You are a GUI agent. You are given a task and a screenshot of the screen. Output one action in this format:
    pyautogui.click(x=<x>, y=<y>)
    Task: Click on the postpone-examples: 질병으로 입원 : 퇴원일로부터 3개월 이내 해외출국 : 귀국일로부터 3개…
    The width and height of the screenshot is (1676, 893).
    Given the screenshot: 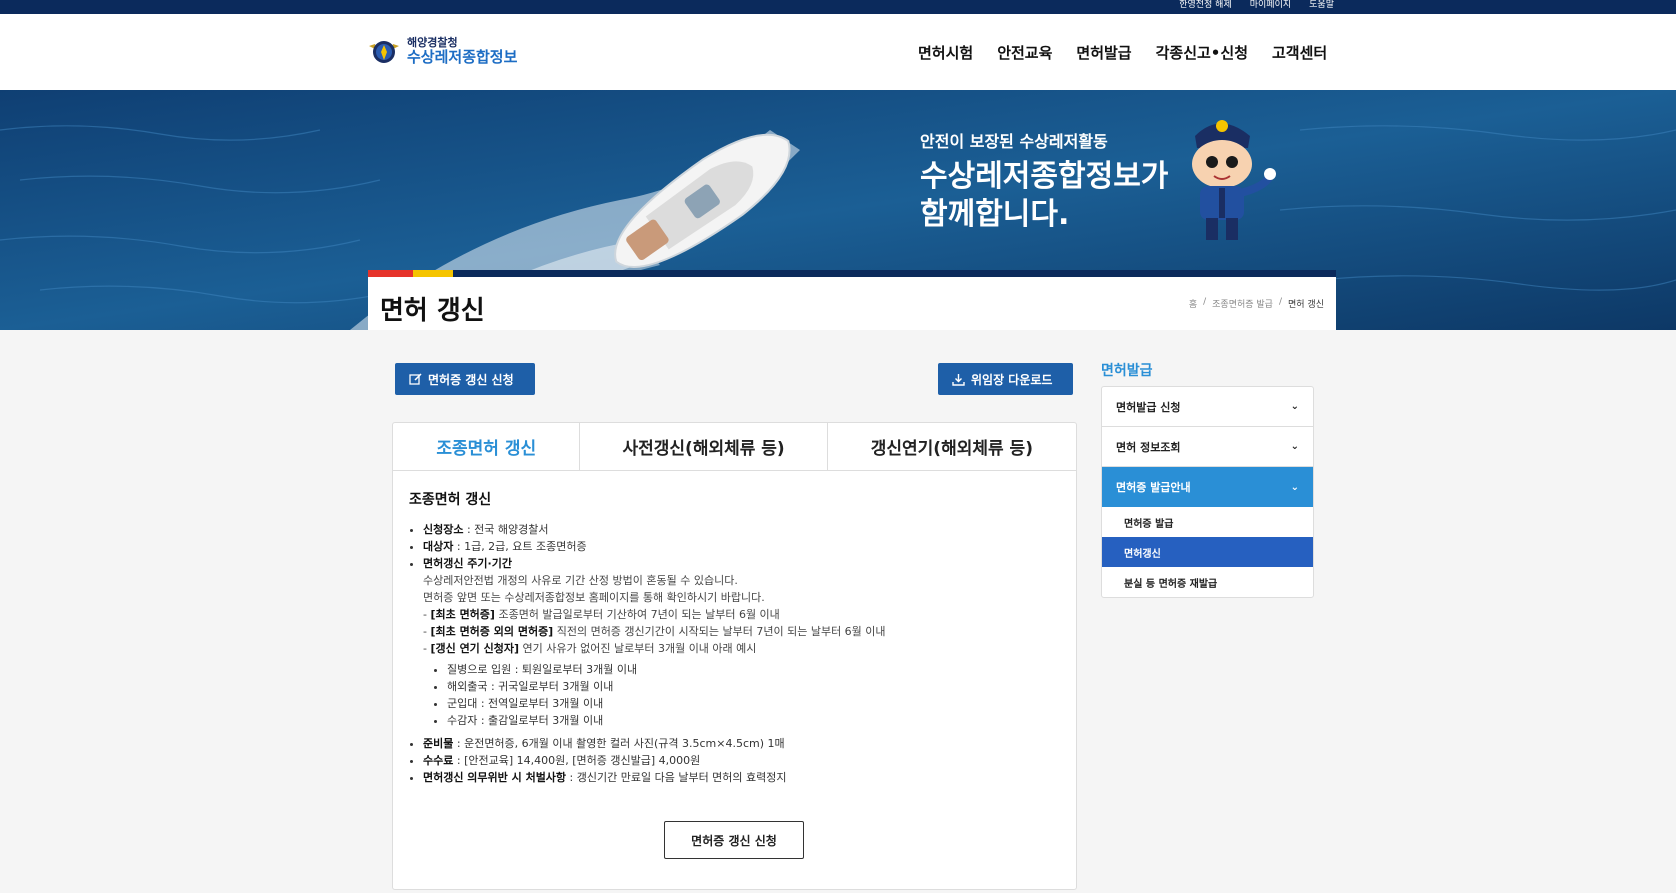 What is the action you would take?
    pyautogui.click(x=741, y=695)
    